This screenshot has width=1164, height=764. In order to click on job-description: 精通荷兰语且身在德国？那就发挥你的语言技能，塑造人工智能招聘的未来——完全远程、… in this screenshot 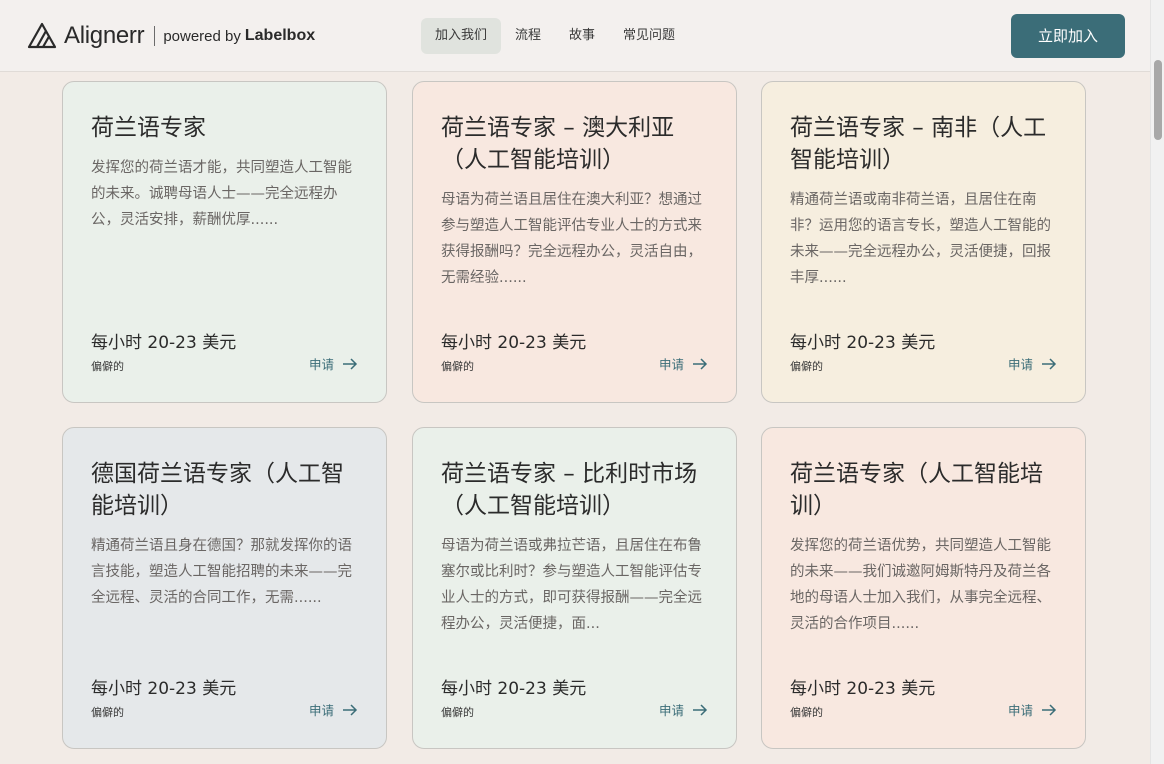, I will do `click(221, 572)`.